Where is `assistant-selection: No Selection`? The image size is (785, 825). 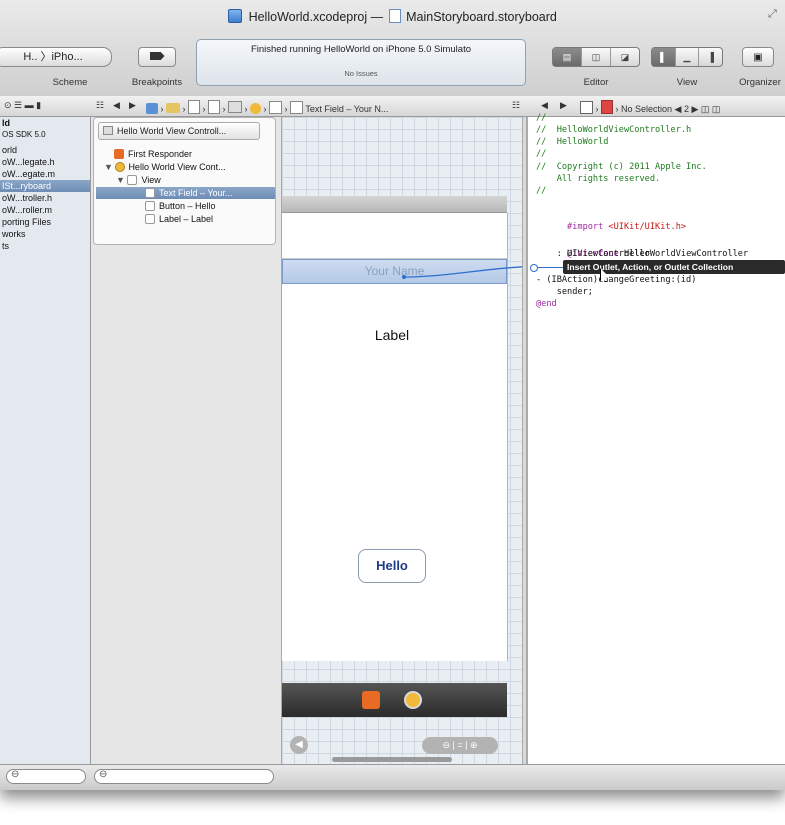 assistant-selection: No Selection is located at coordinates (646, 109).